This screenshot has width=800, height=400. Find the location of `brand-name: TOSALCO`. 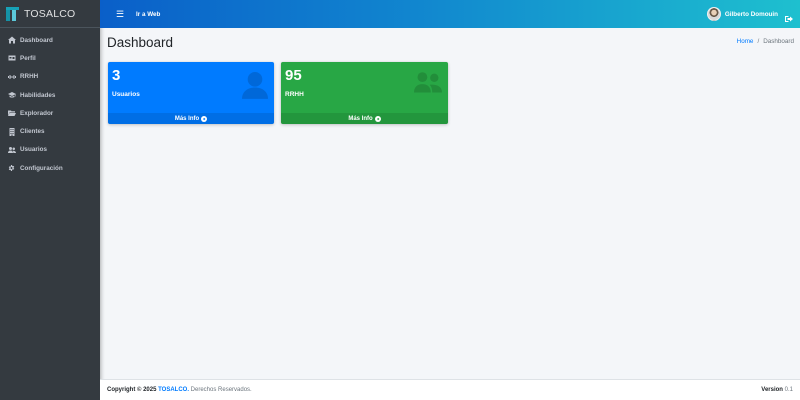

brand-name: TOSALCO is located at coordinates (50, 13).